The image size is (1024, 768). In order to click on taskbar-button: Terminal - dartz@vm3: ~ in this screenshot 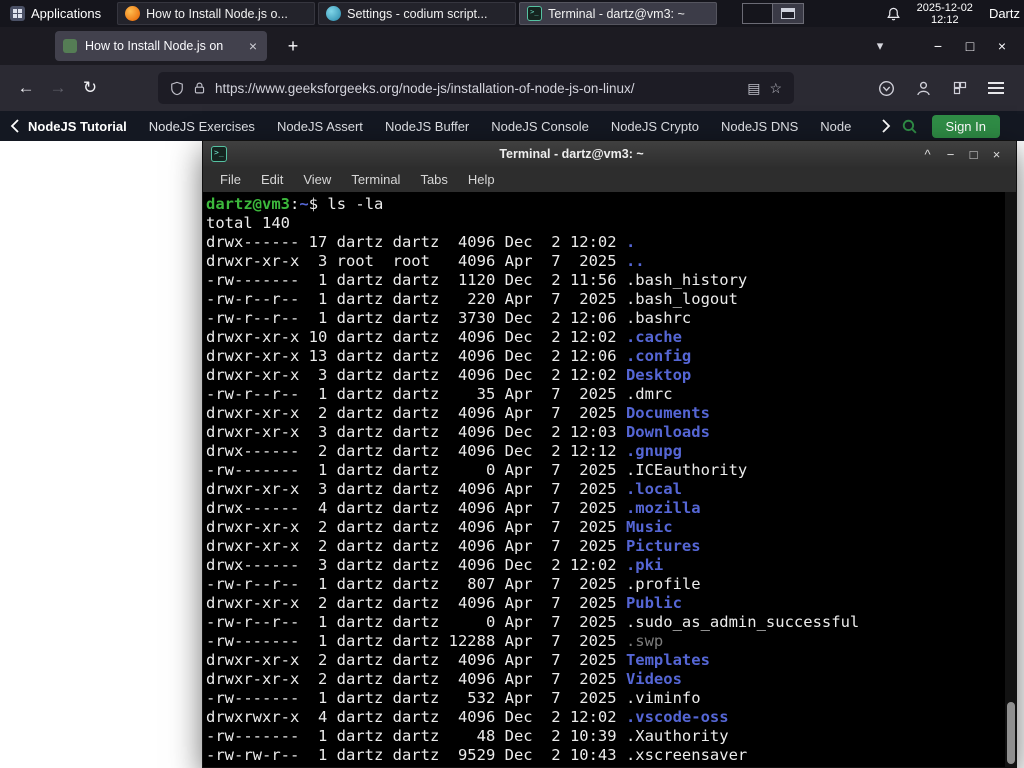, I will do `click(618, 13)`.